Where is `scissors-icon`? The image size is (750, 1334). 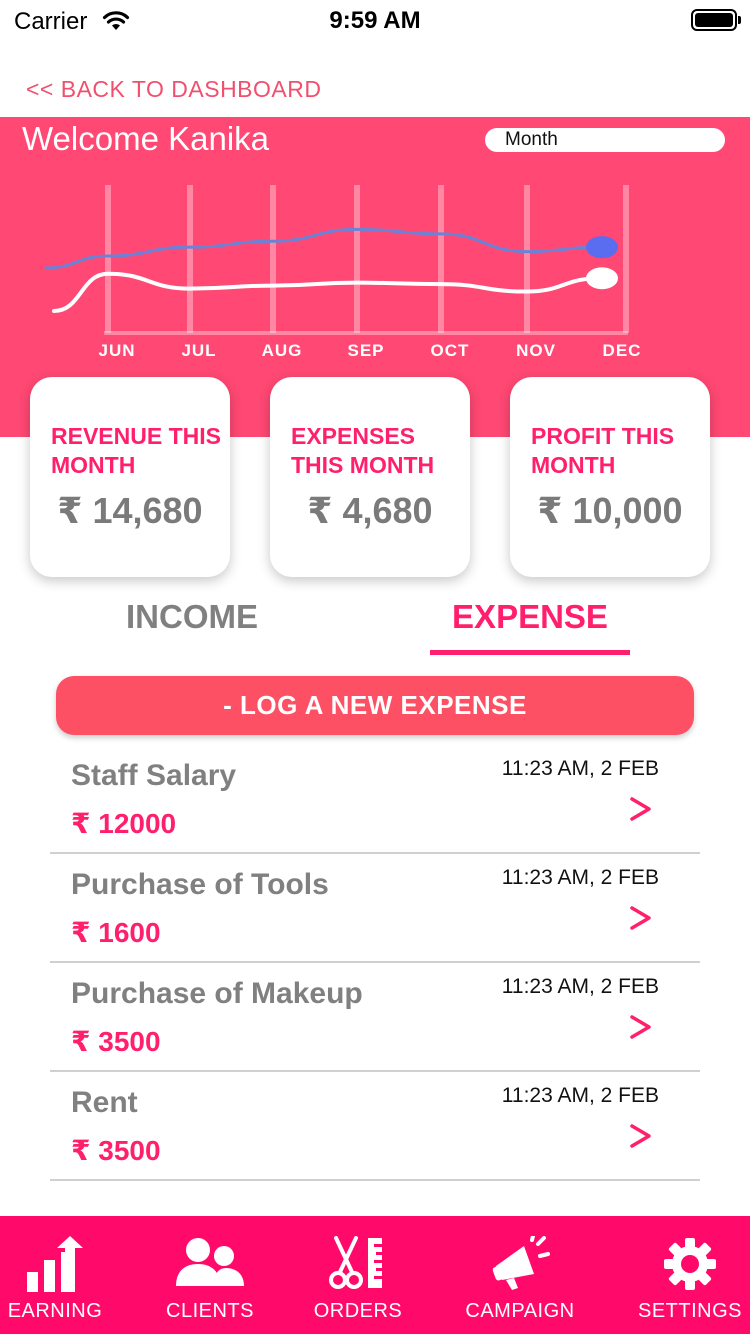
scissors-icon is located at coordinates (355, 1262).